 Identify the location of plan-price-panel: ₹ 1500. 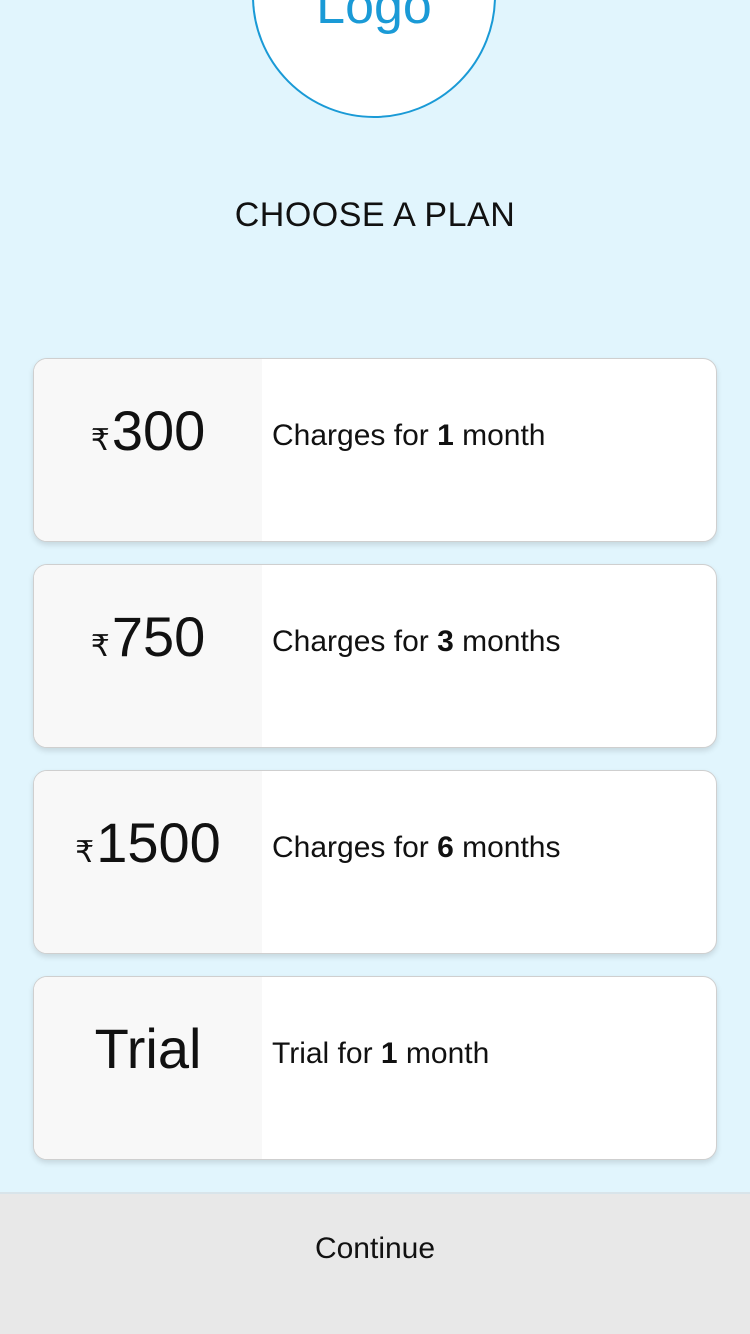
(148, 862).